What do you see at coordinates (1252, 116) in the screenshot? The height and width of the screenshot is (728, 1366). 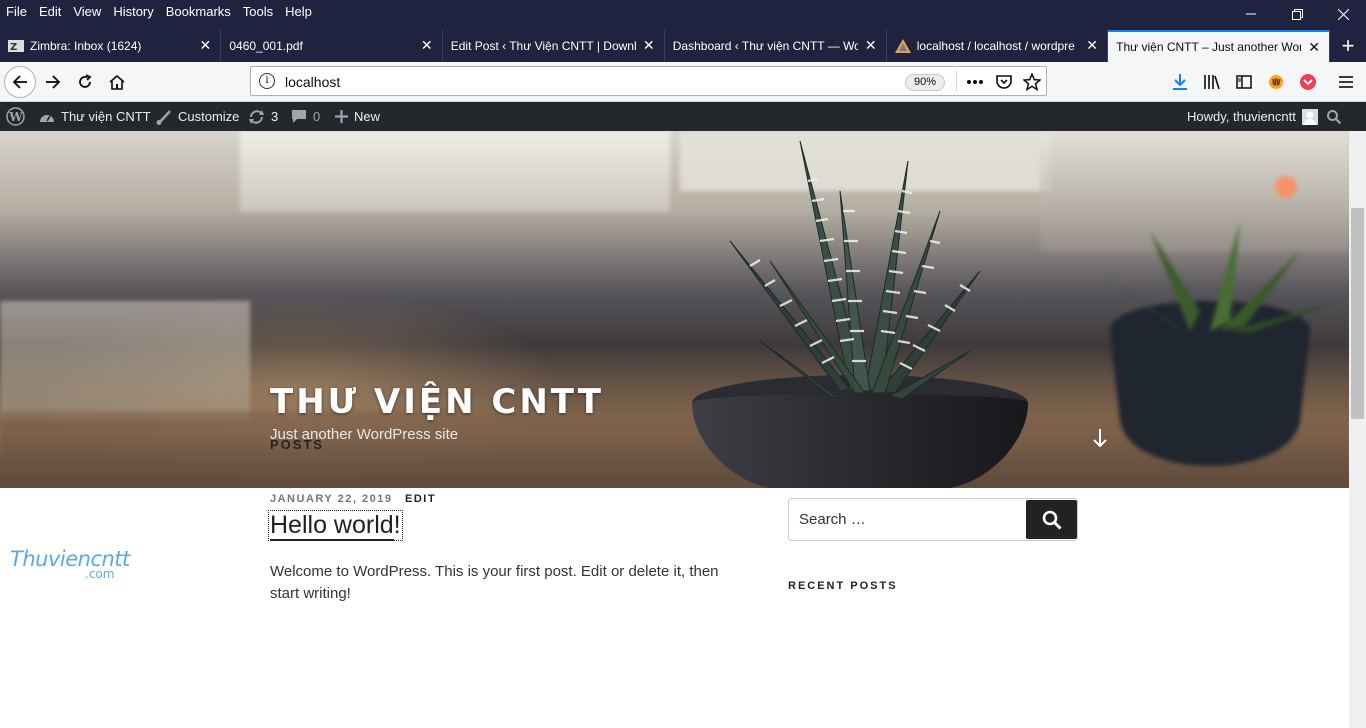 I see `my-account-menu: Howdy, thuviencntt` at bounding box center [1252, 116].